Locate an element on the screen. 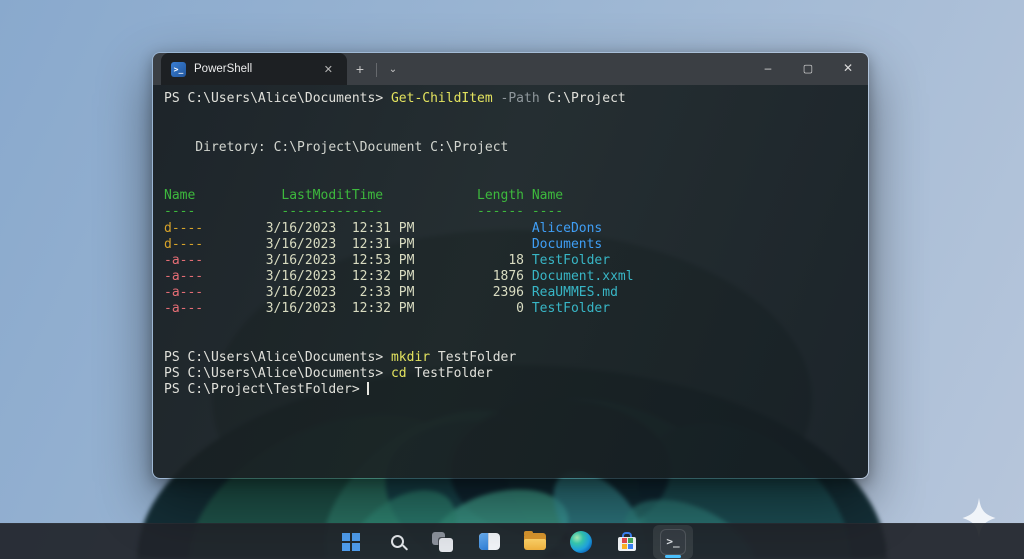  table-row: -a--- 3/16/2023 12:32 PM 1876 Document.xxml is located at coordinates (512, 277).